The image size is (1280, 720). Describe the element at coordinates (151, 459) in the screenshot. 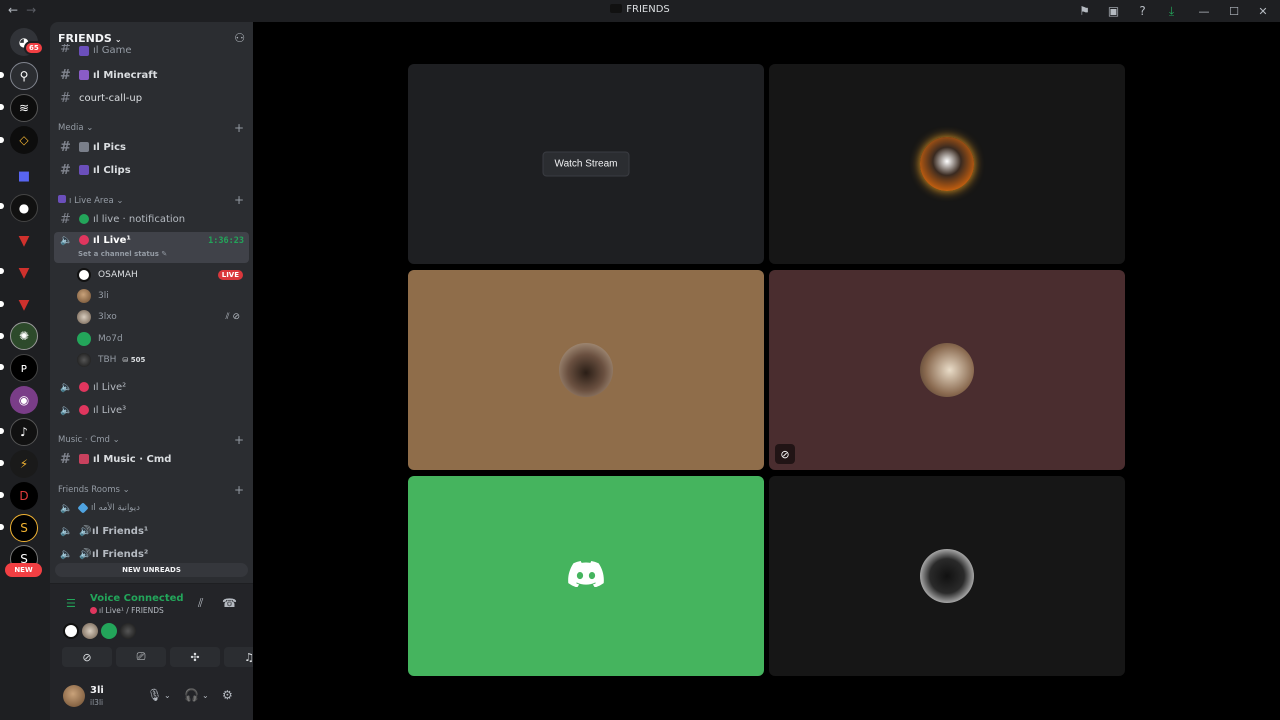

I see `channel-music-cmd: # ıl Music · Cmd` at that location.